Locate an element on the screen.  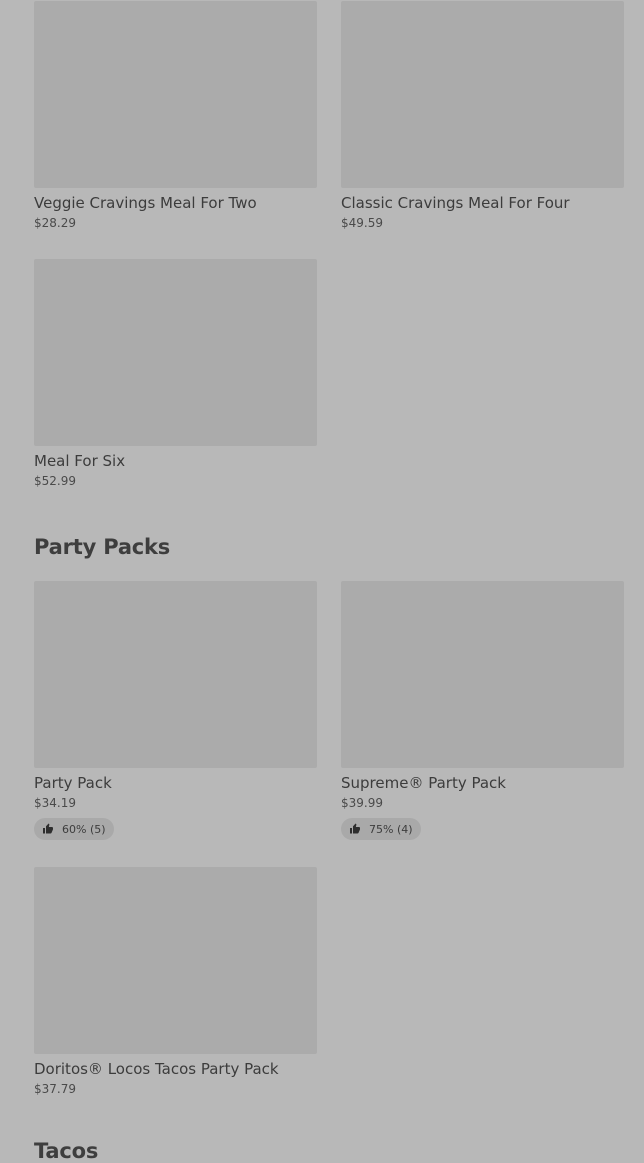
product-price: $34.19 is located at coordinates (55, 803).